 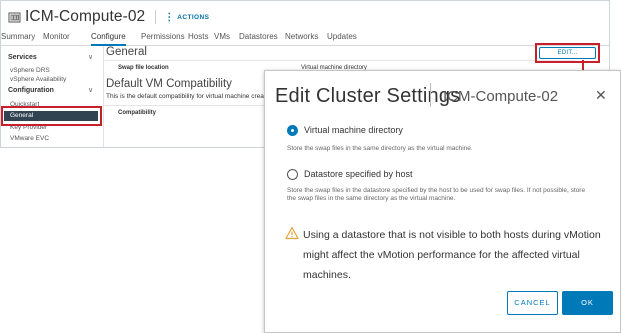 What do you see at coordinates (222, 36) in the screenshot?
I see `tab-vms: VMs` at bounding box center [222, 36].